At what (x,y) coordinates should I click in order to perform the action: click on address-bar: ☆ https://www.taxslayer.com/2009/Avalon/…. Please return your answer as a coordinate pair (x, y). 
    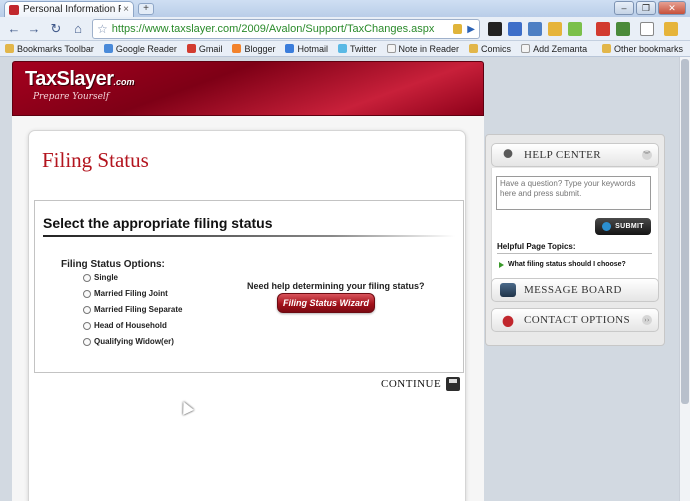
    Looking at the image, I should click on (286, 29).